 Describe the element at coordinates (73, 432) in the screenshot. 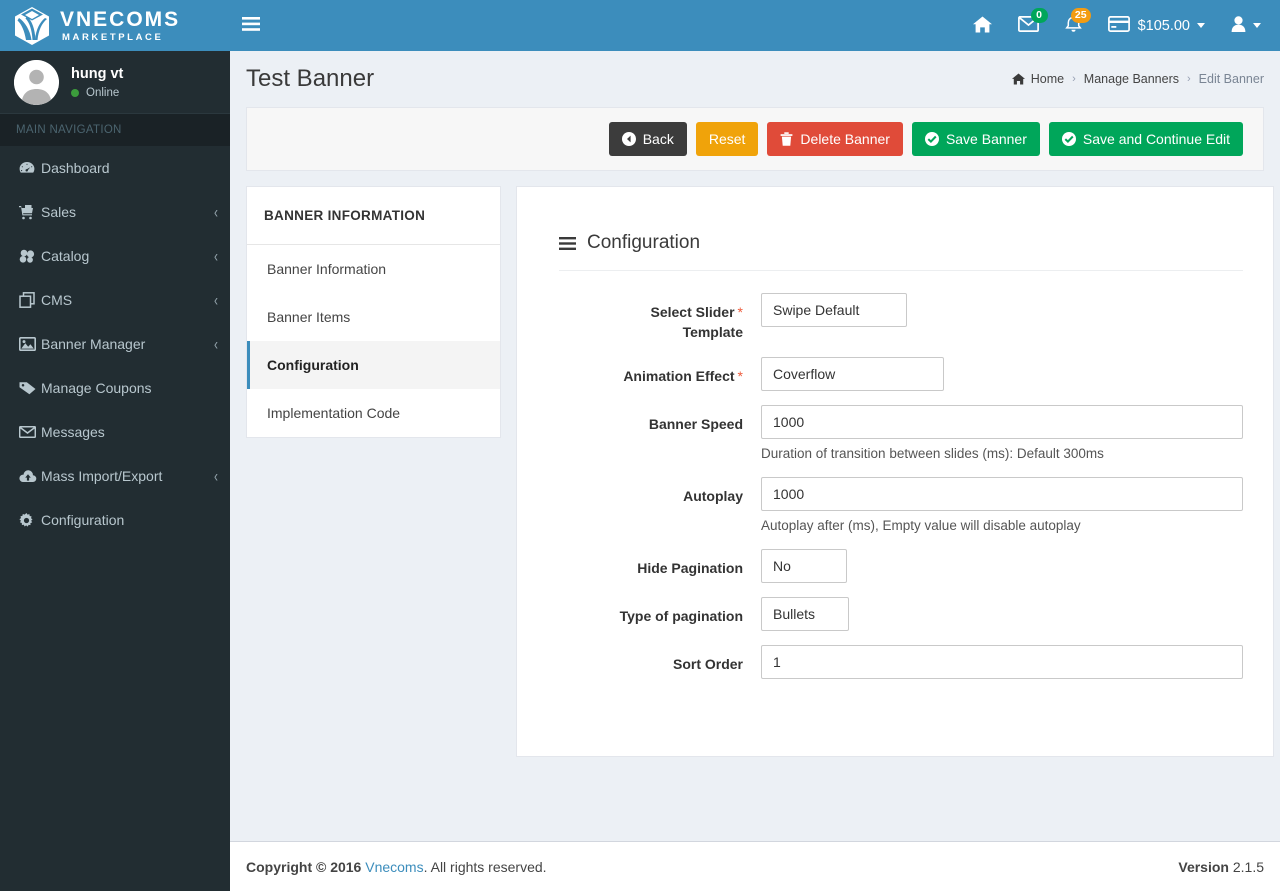

I see `sidebar-item-label: Messages` at that location.